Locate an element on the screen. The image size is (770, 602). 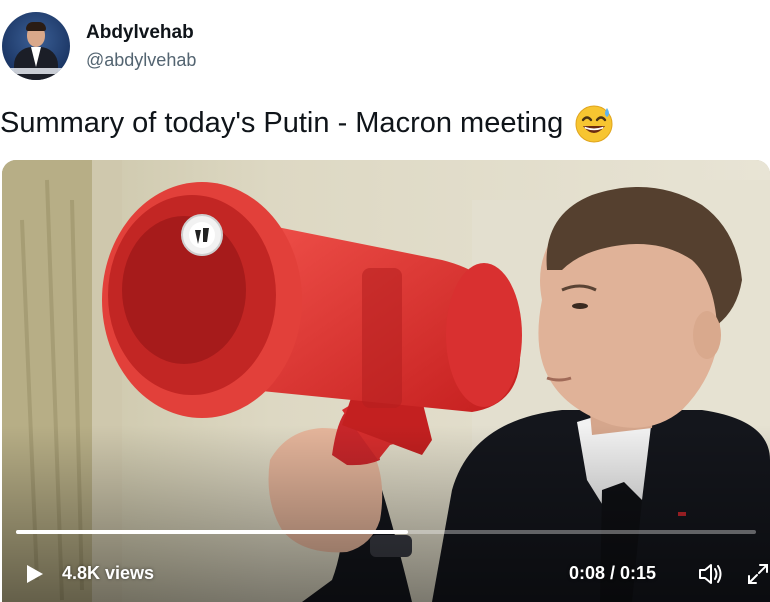
author-handle: @abdylvehab is located at coordinates (141, 60).